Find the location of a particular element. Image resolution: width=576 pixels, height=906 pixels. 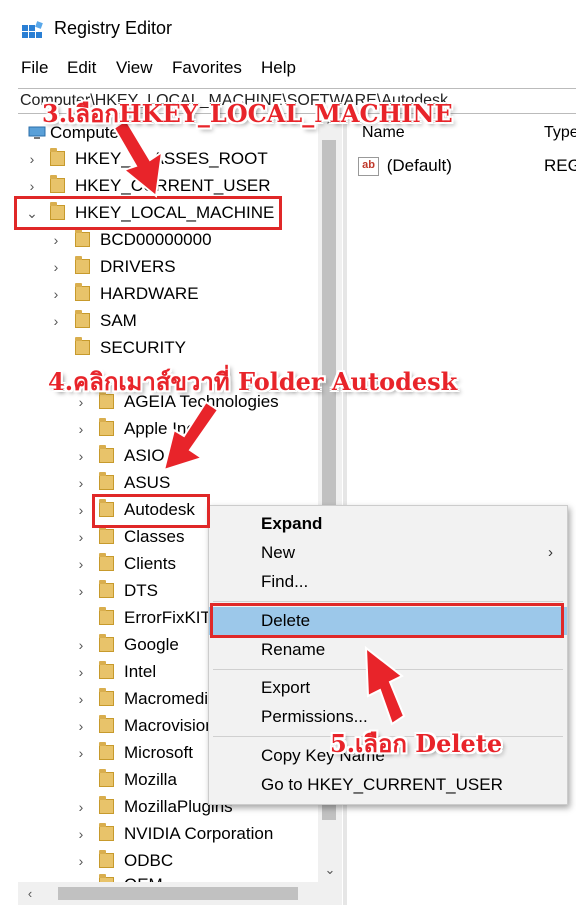

tree-label: Macrovision is located at coordinates (169, 725).